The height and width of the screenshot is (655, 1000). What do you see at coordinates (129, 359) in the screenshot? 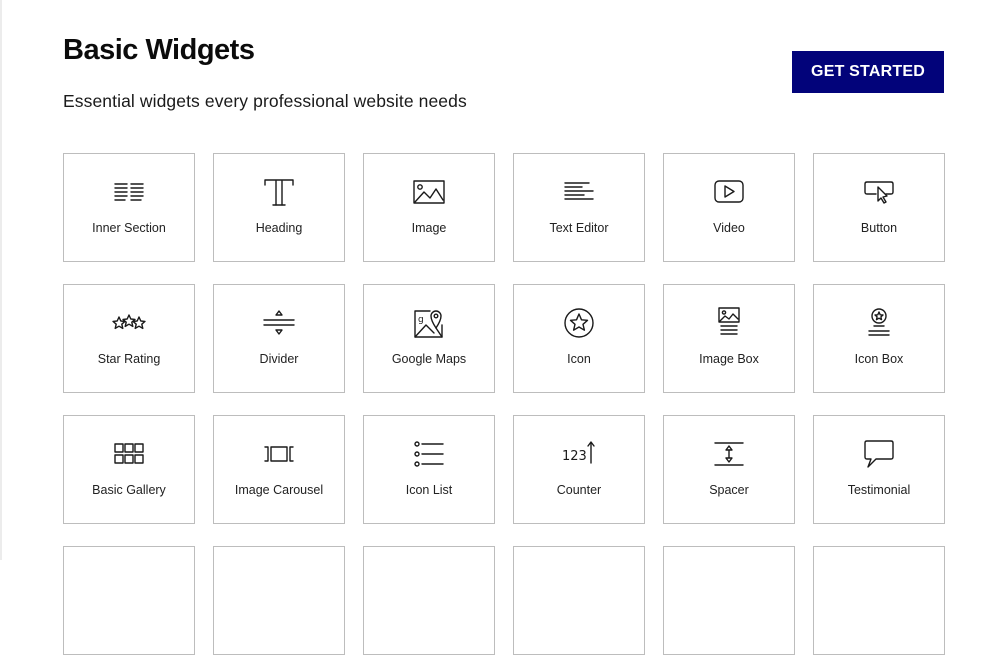
I see `widget-label: Star Rating` at bounding box center [129, 359].